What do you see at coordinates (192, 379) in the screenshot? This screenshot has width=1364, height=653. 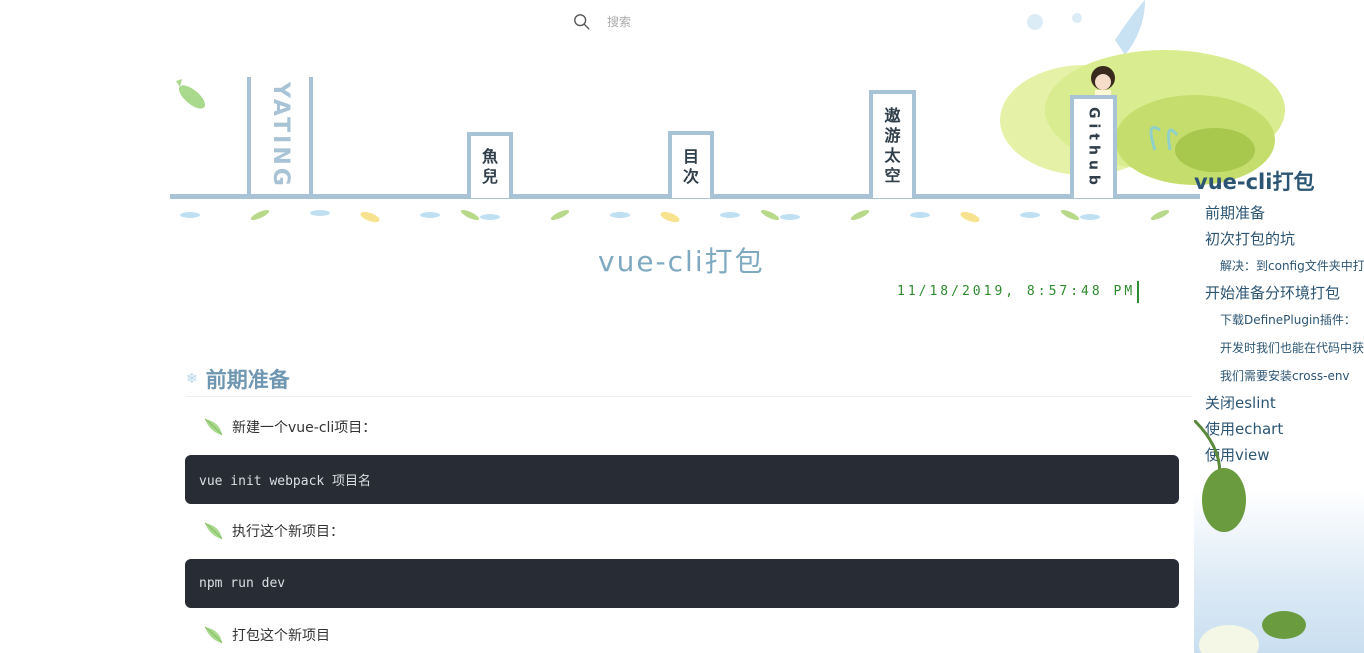 I see `snowflake-icon: ❄` at bounding box center [192, 379].